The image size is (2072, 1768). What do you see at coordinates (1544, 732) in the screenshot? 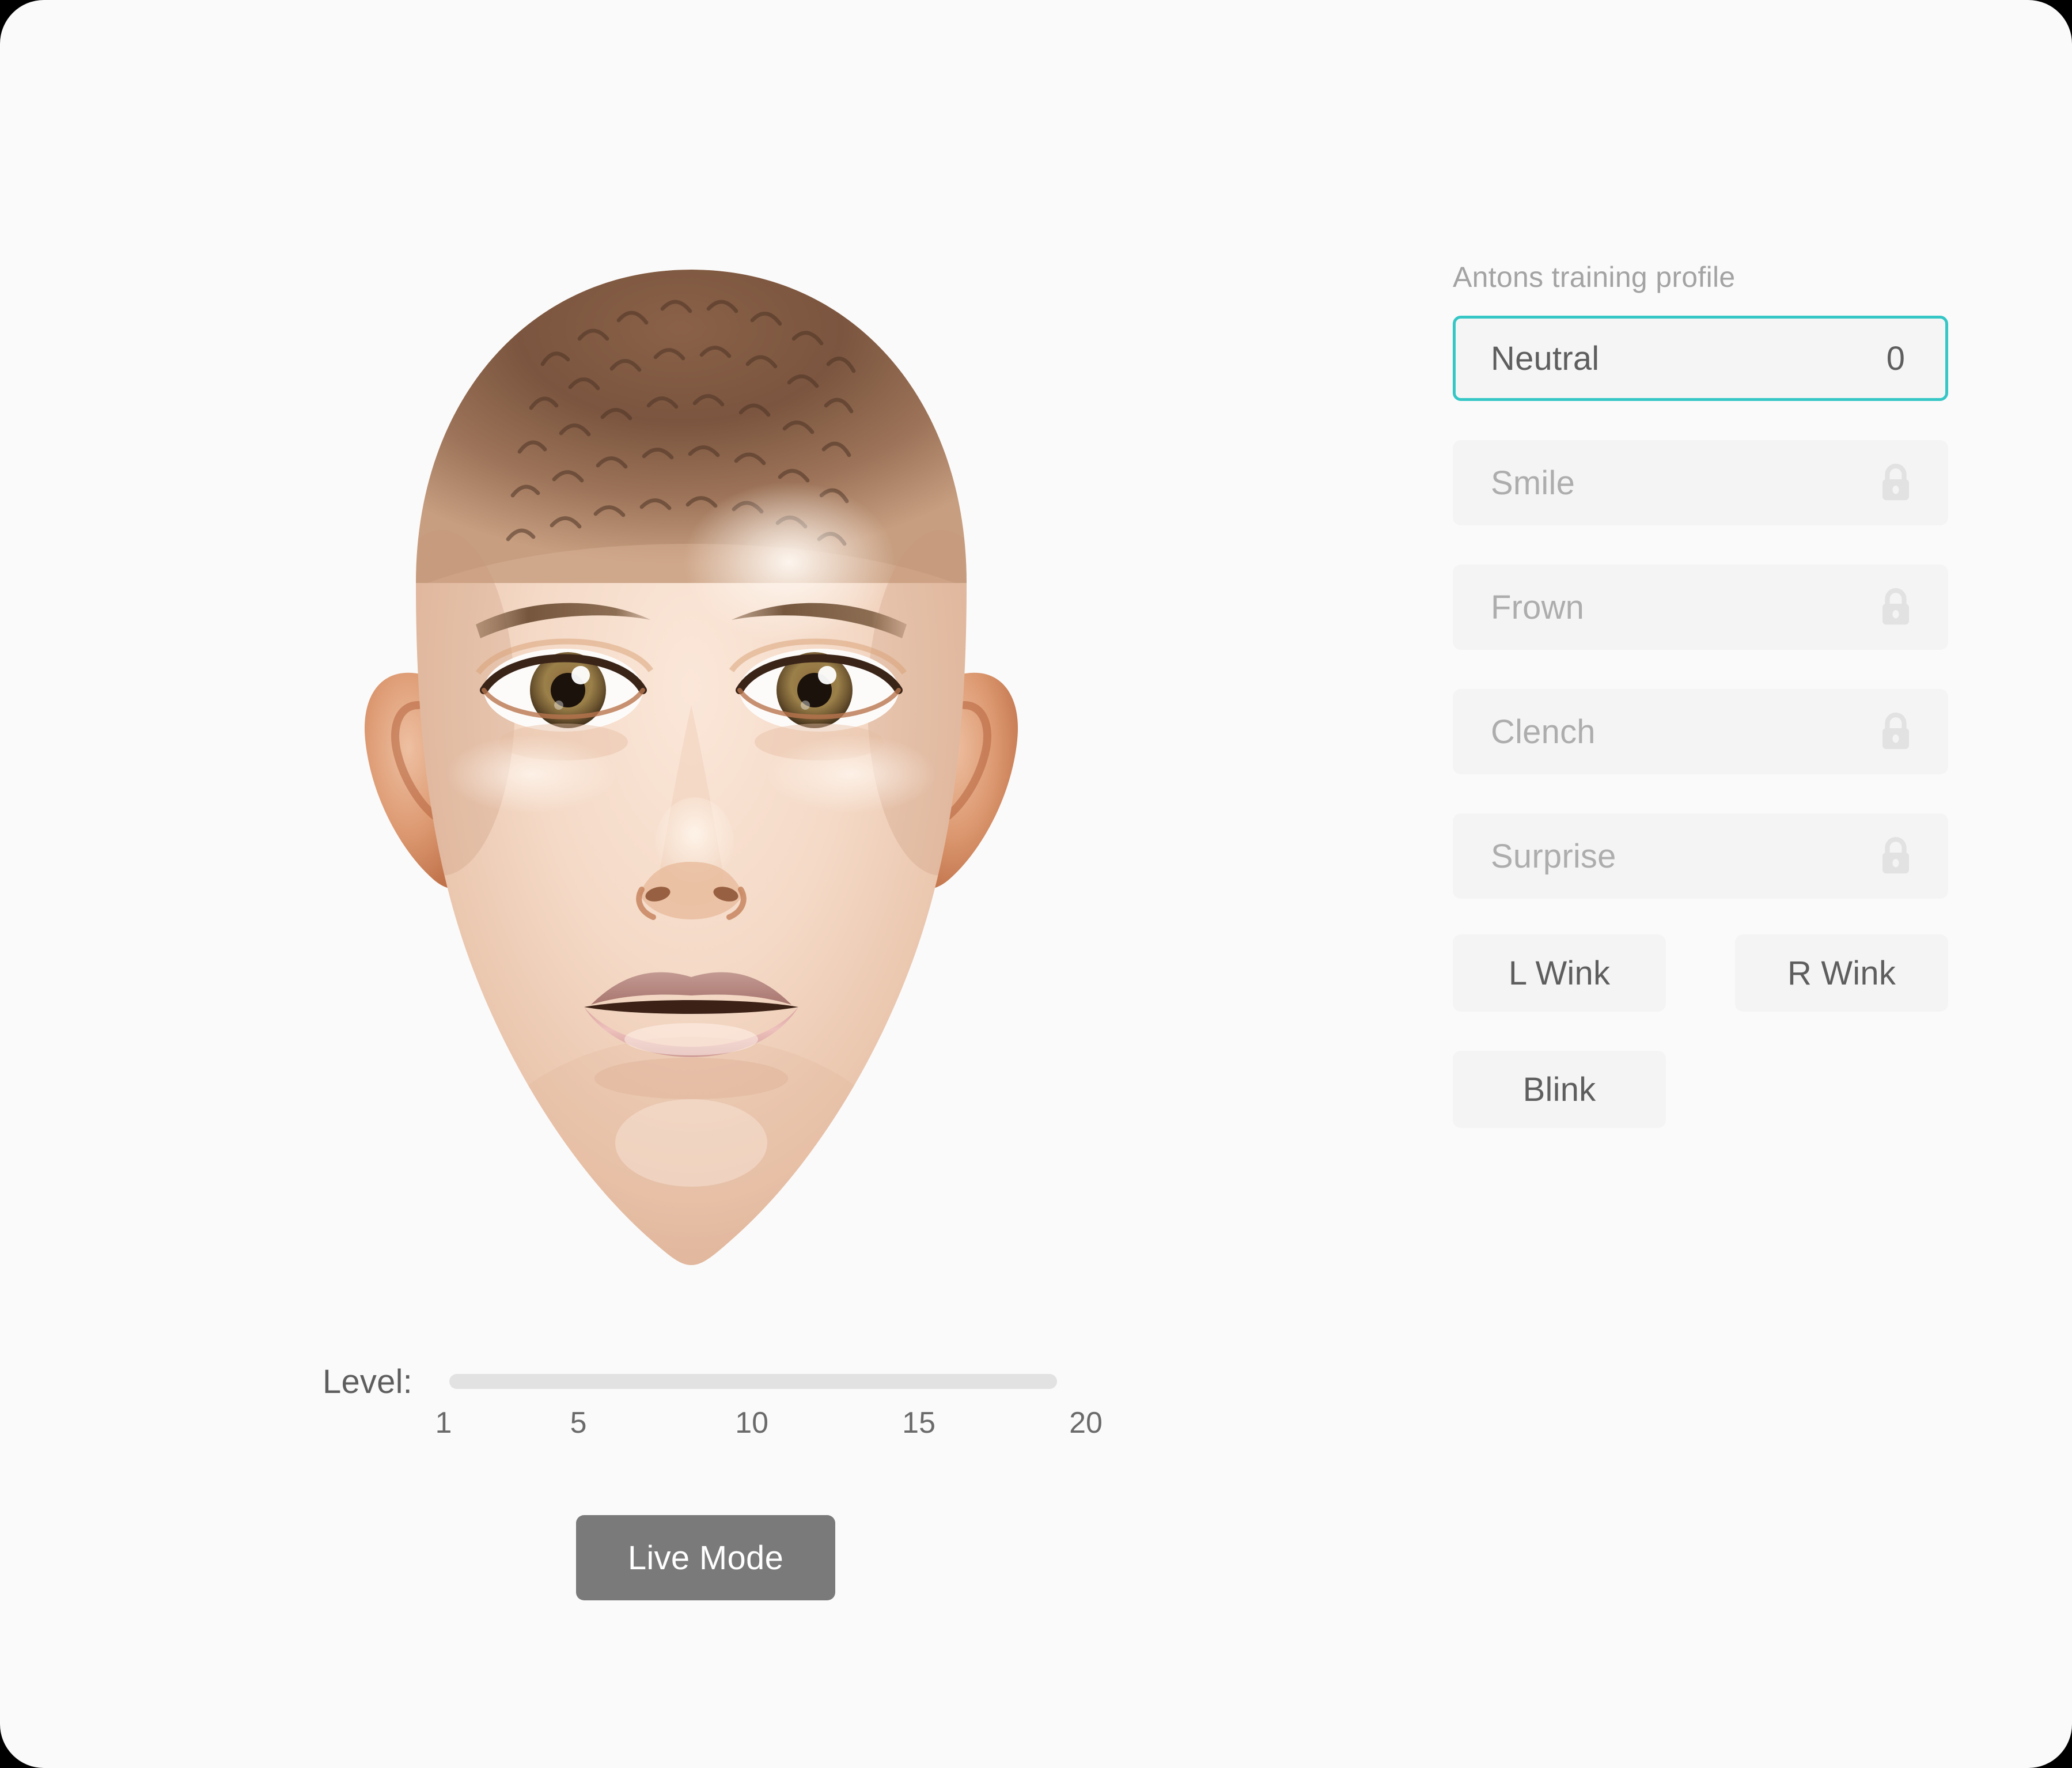
I see `expression-label: Clench` at bounding box center [1544, 732].